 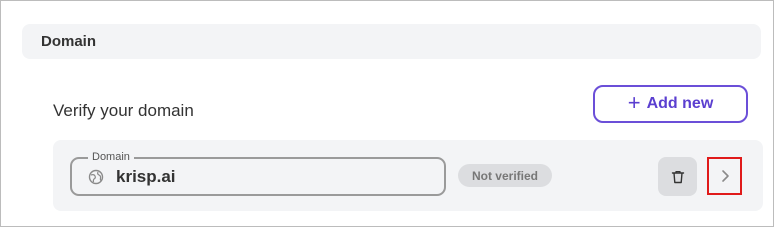 What do you see at coordinates (634, 102) in the screenshot?
I see `plus-icon: +` at bounding box center [634, 102].